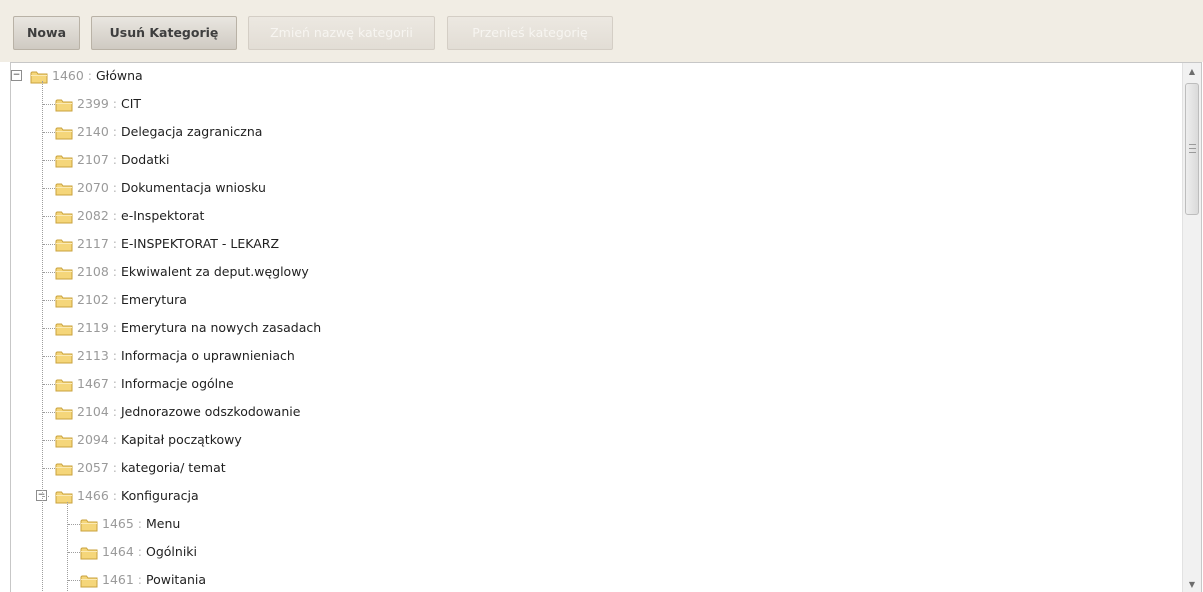 The width and height of the screenshot is (1203, 592). Describe the element at coordinates (596, 496) in the screenshot. I see `tree-node: −1466 : Konfiguracja` at that location.